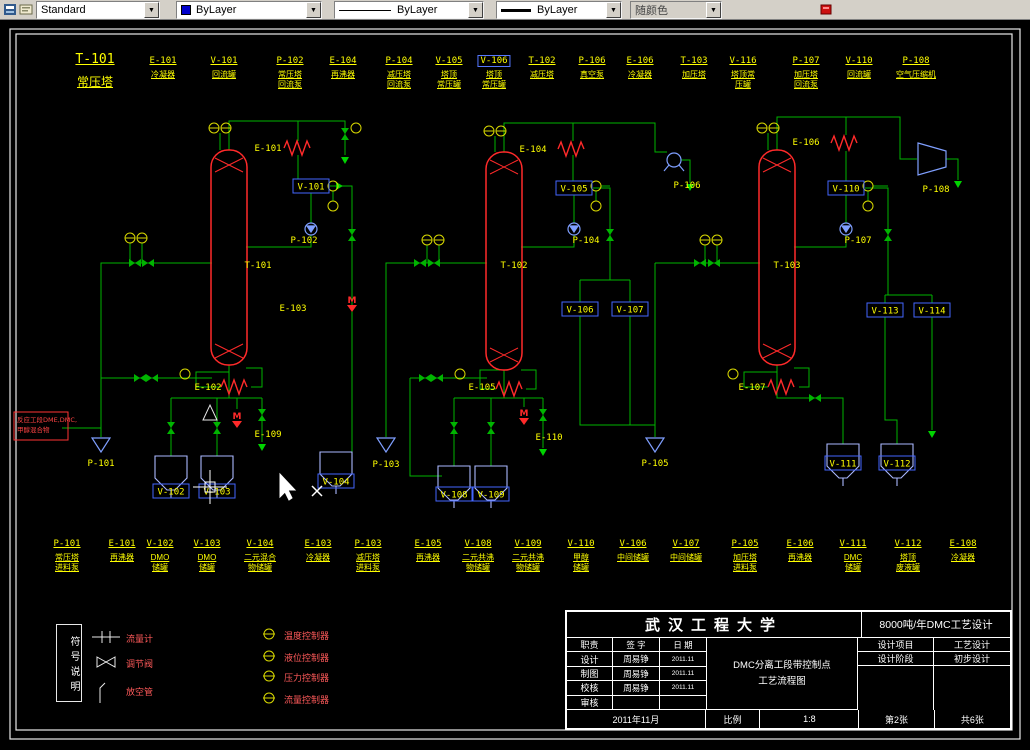 Image resolution: width=1030 pixels, height=750 pixels. What do you see at coordinates (548, 438) in the screenshot?
I see `equipment-tag-E-110: E-110` at bounding box center [548, 438].